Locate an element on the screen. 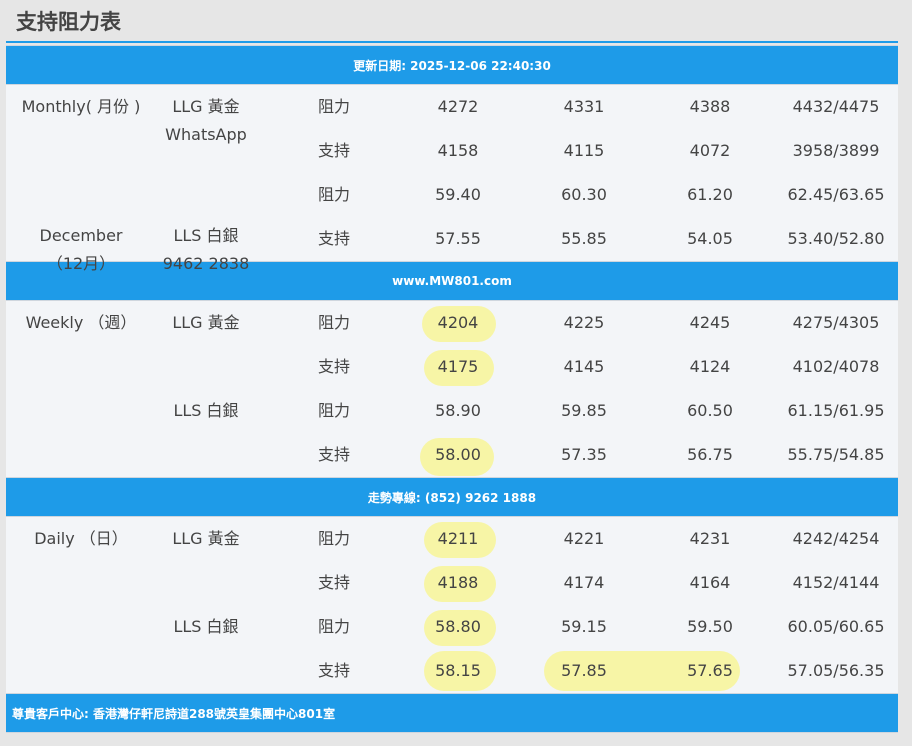  hotline-band: 走勢專線: (852) 9262 1888 is located at coordinates (452, 497).